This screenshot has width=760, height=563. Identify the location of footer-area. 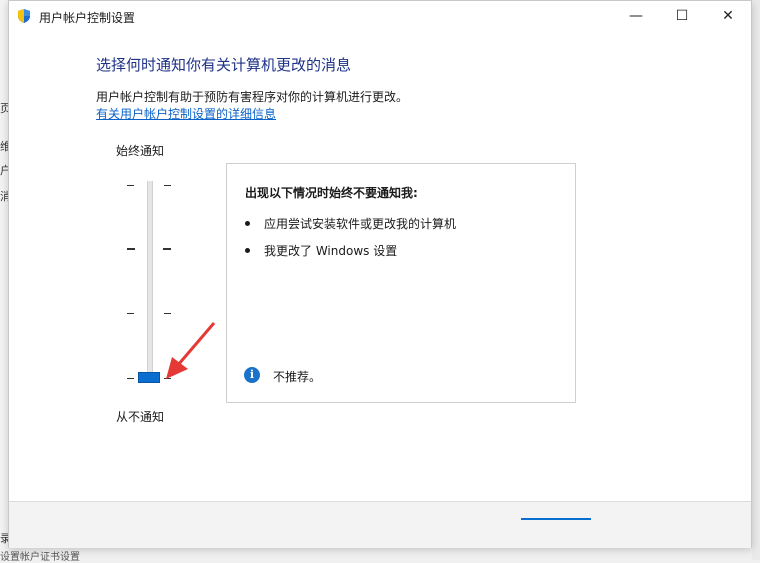
(380, 525).